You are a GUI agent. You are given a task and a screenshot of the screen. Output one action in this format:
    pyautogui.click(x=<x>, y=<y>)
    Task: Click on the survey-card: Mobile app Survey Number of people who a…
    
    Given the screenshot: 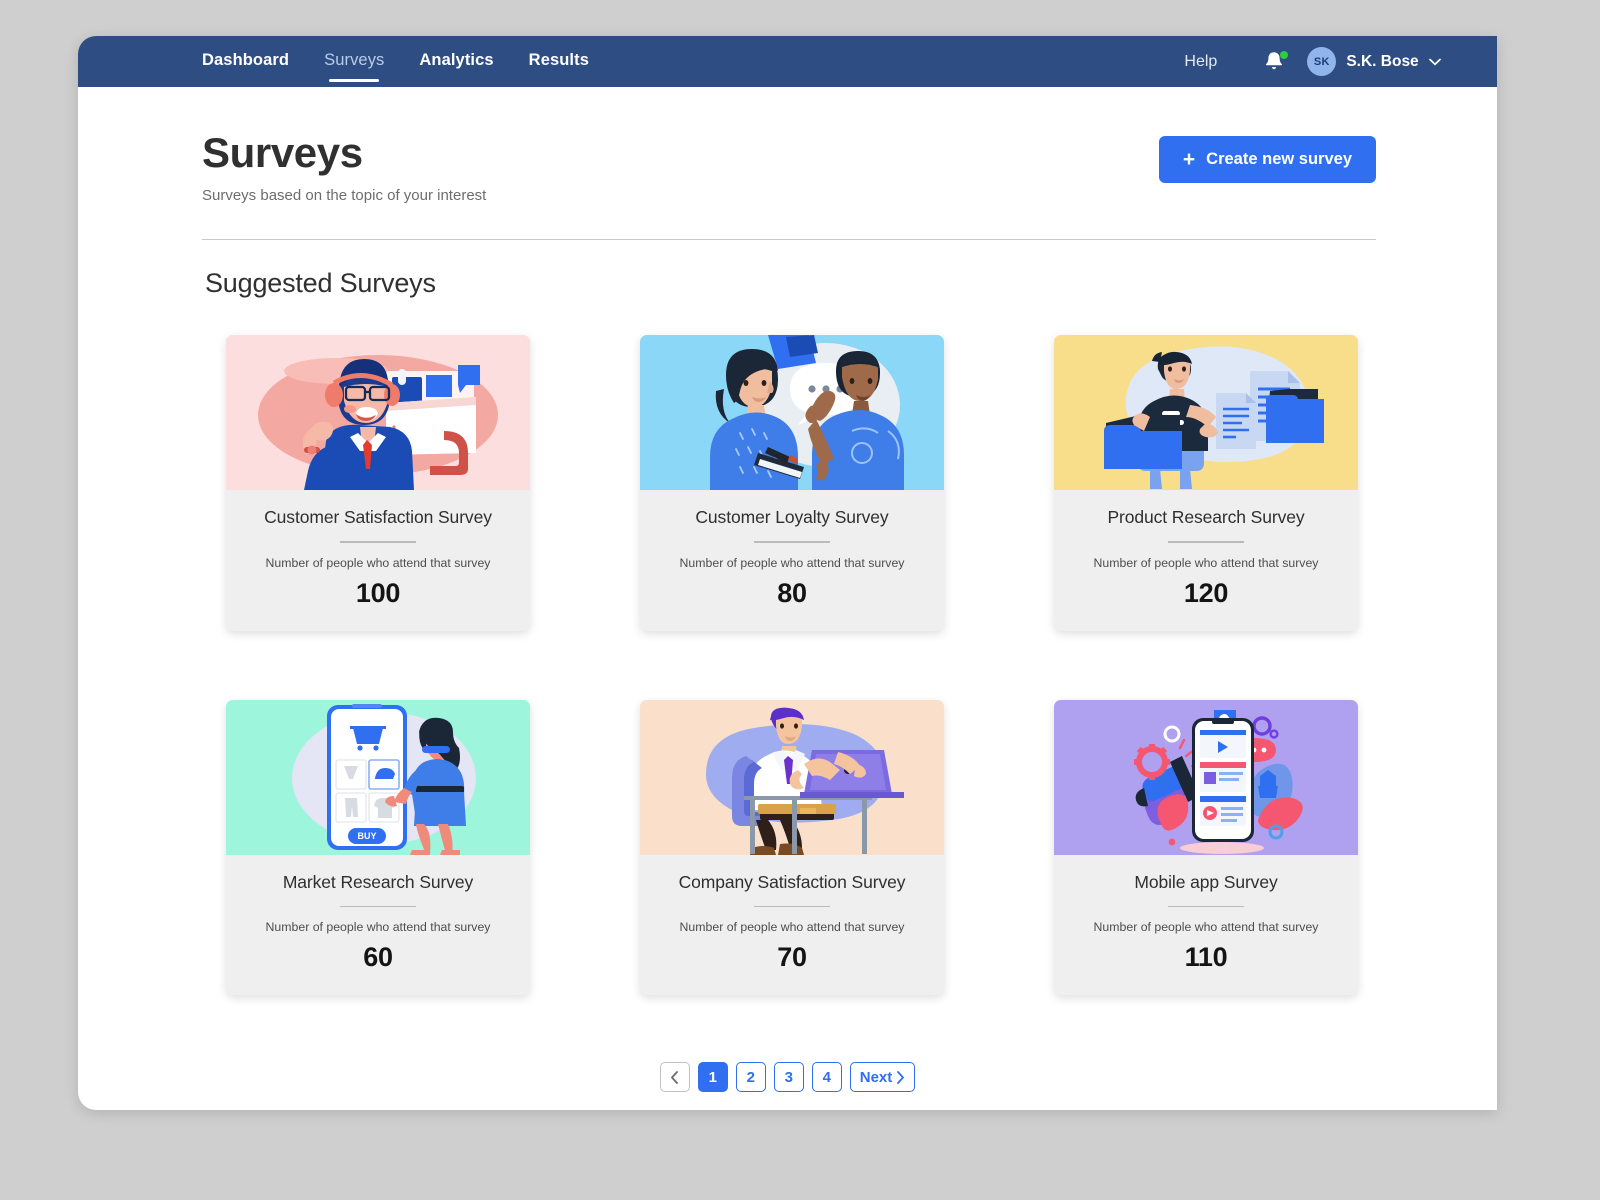 What is the action you would take?
    pyautogui.click(x=1206, y=847)
    